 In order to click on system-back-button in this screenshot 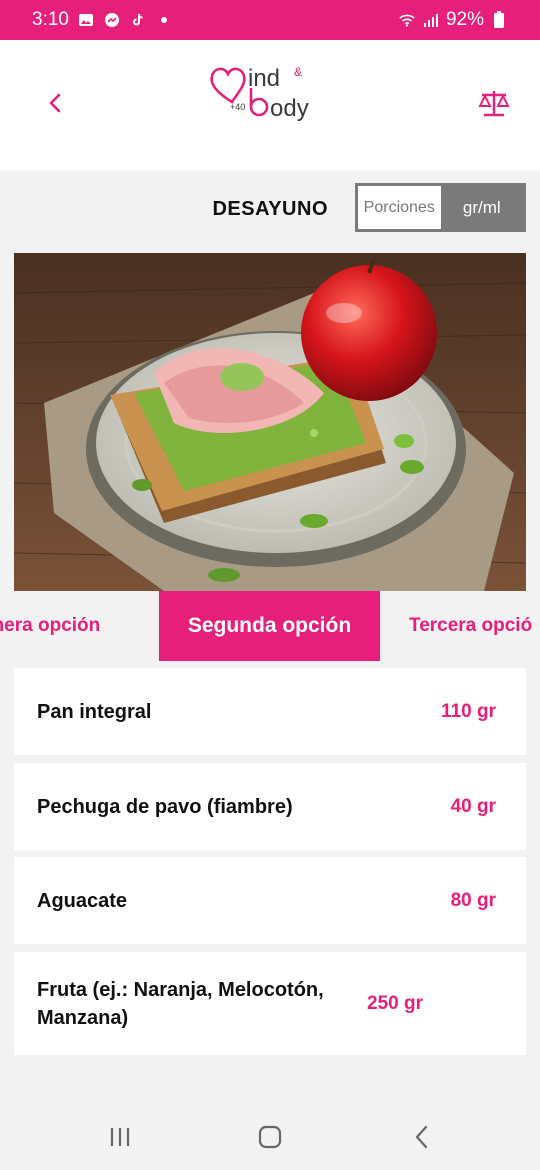, I will do `click(422, 1137)`.